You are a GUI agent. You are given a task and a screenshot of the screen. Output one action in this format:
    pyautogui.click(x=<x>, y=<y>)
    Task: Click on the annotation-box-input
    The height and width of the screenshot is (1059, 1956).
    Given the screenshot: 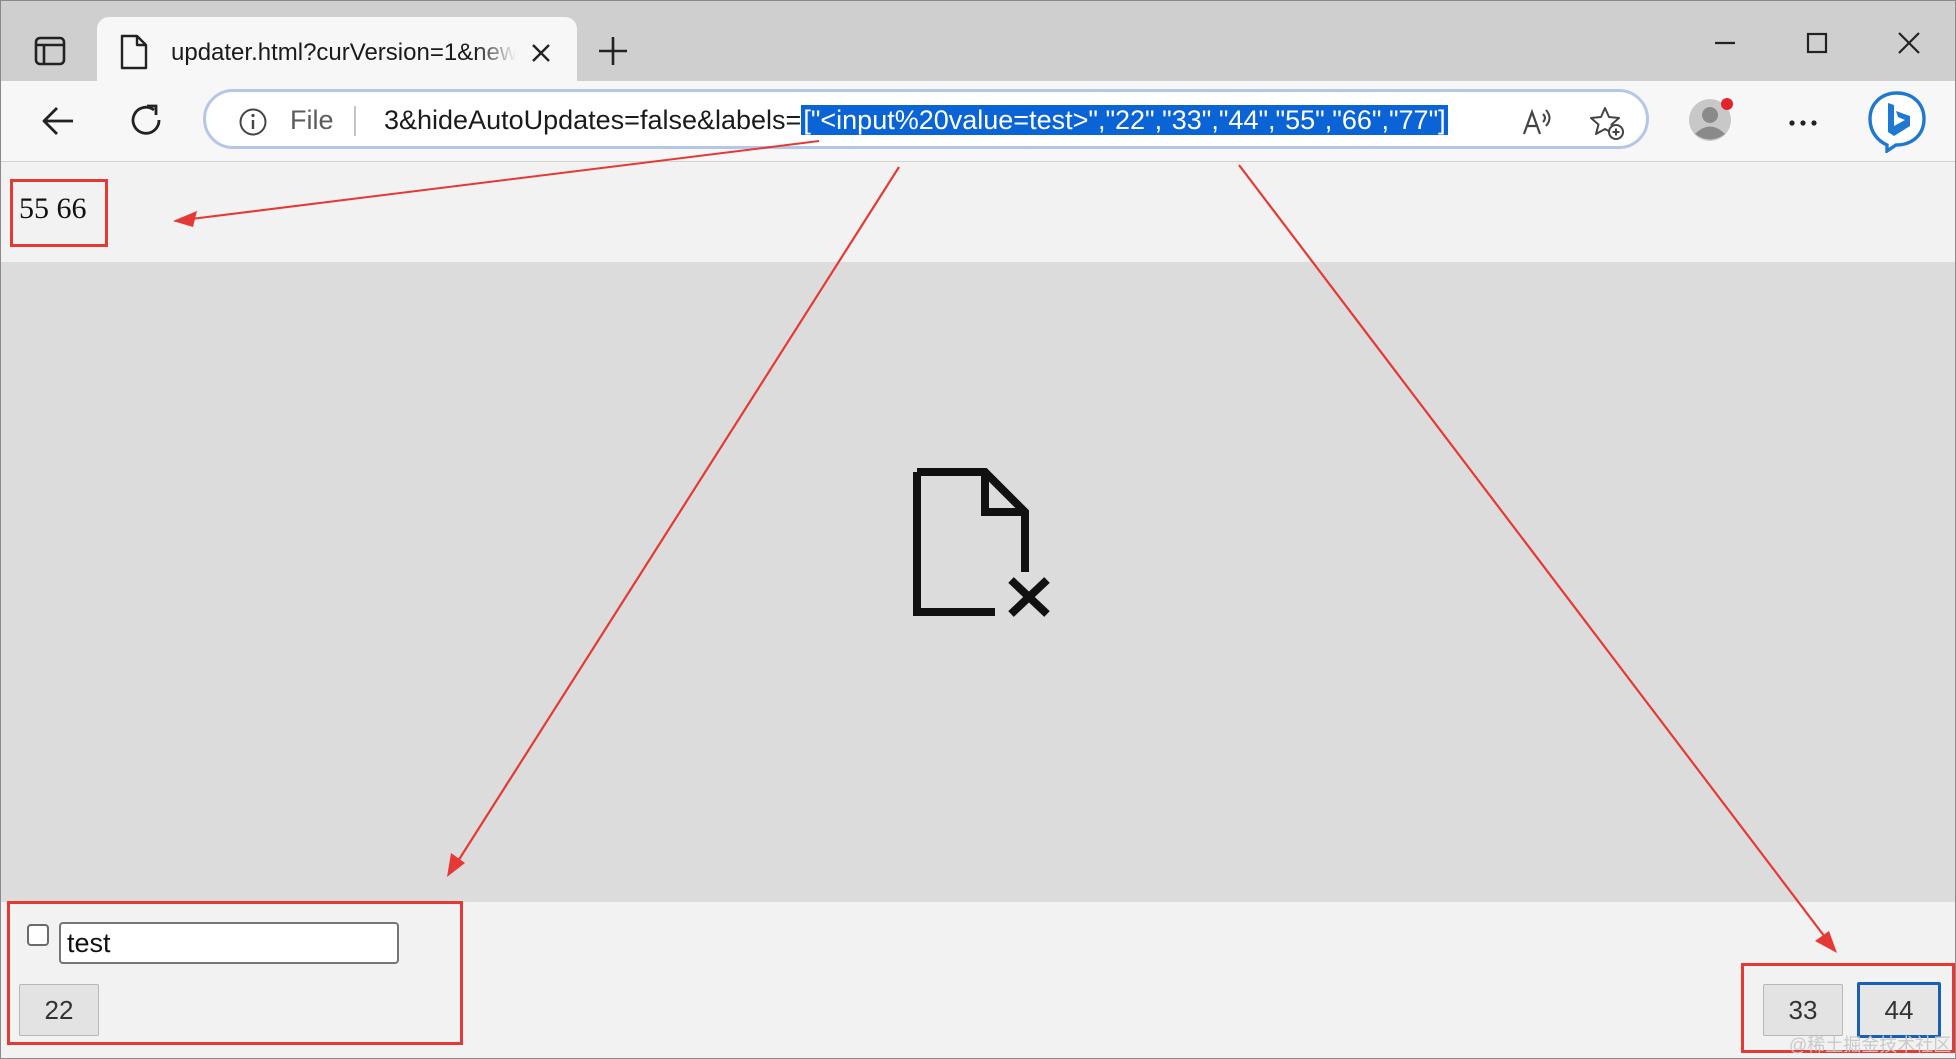 What is the action you would take?
    pyautogui.click(x=235, y=973)
    